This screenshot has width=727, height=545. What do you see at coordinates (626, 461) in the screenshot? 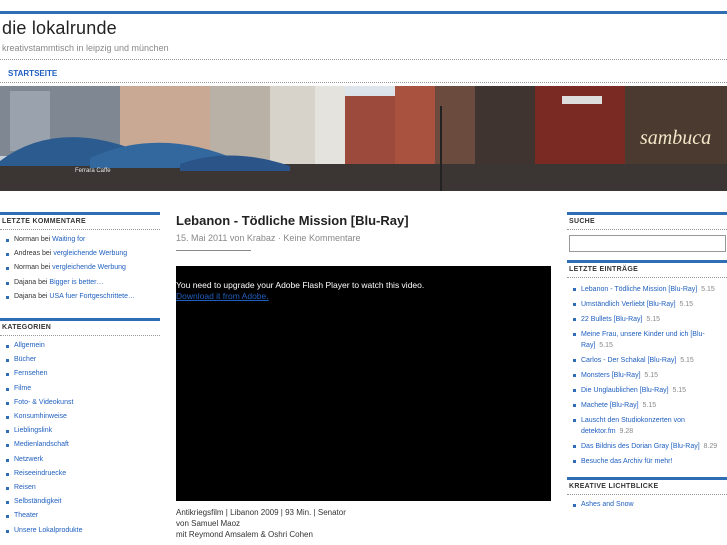
I see `archive-link: Besuche das Archiv für mehr!` at bounding box center [626, 461].